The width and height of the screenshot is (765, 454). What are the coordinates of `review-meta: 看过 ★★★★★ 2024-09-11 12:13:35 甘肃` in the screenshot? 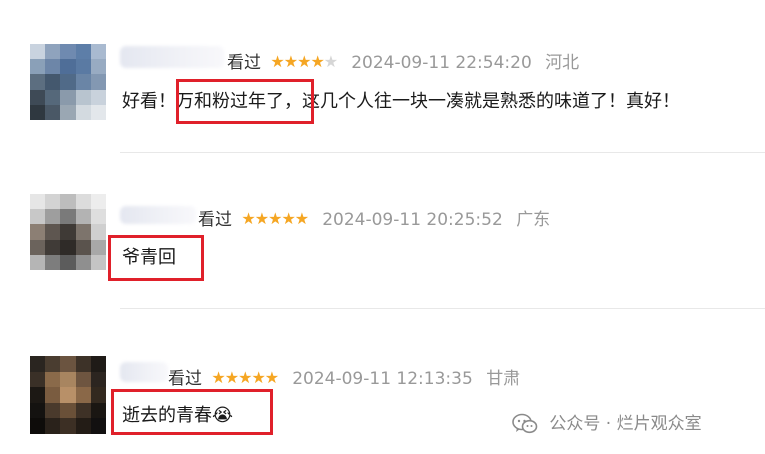 It's located at (344, 378).